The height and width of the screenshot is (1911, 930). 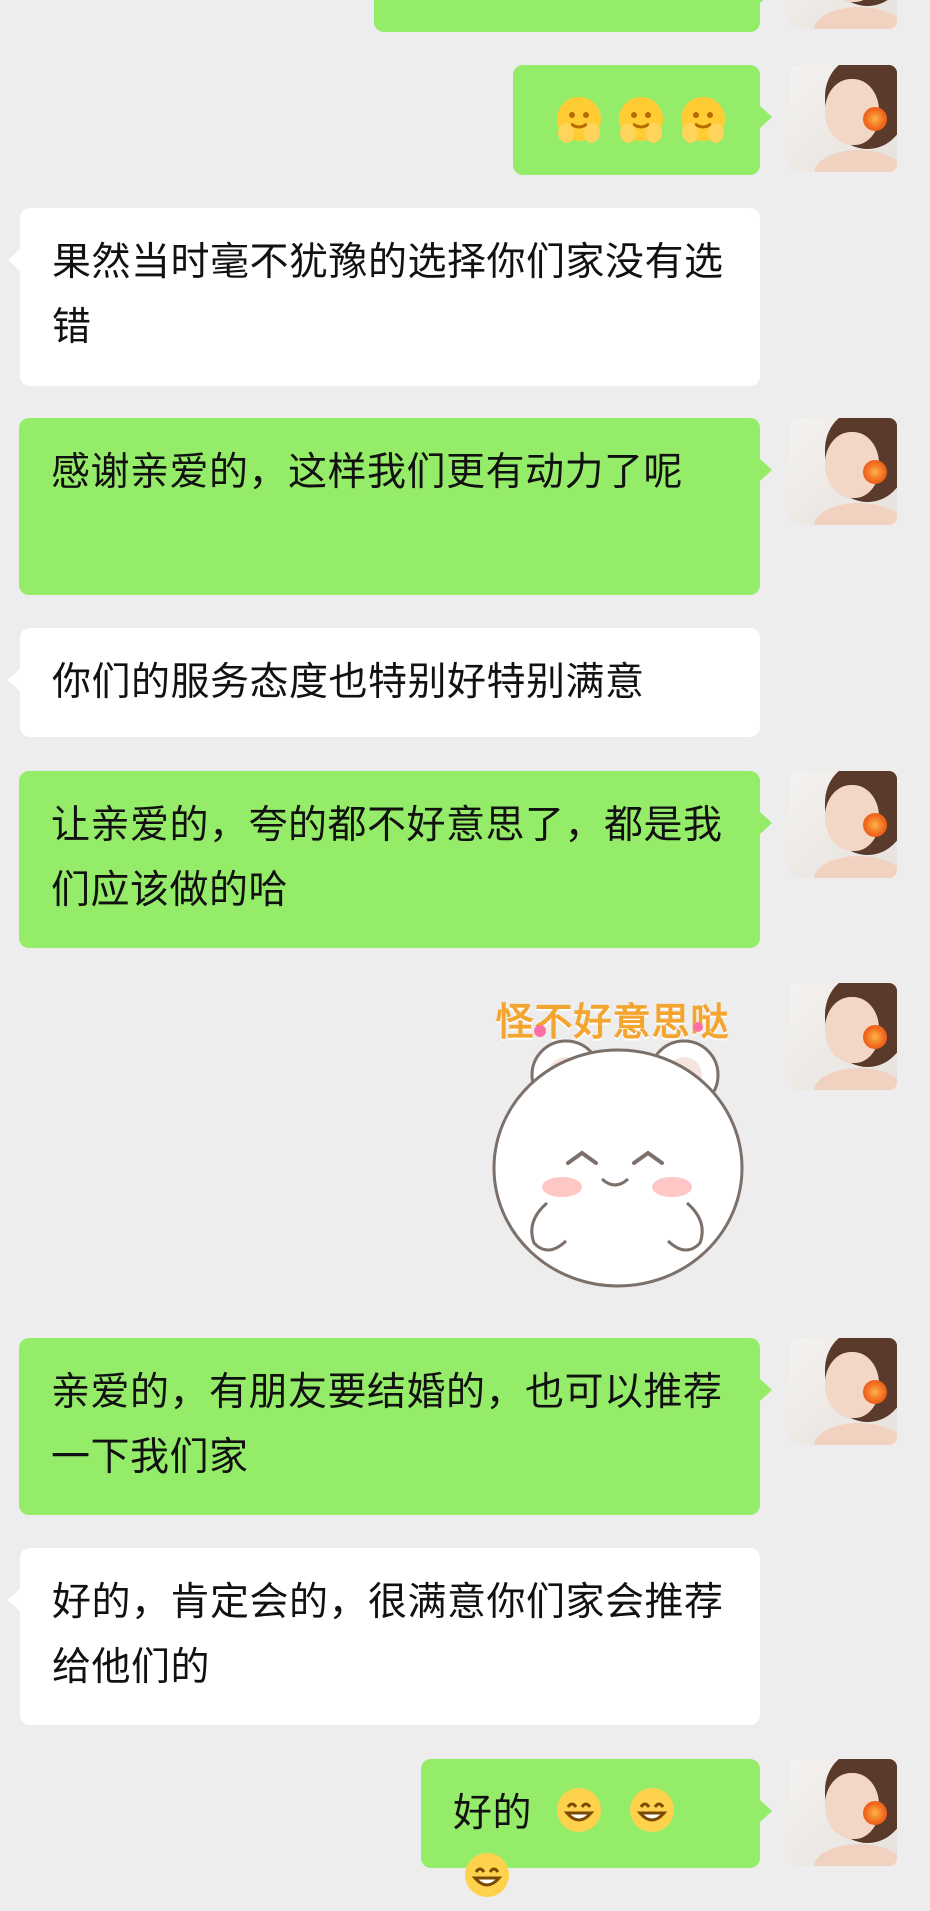 I want to click on message-bubble-received: 果然当时毫不犹豫的选择你们家没有选错, so click(x=384, y=297).